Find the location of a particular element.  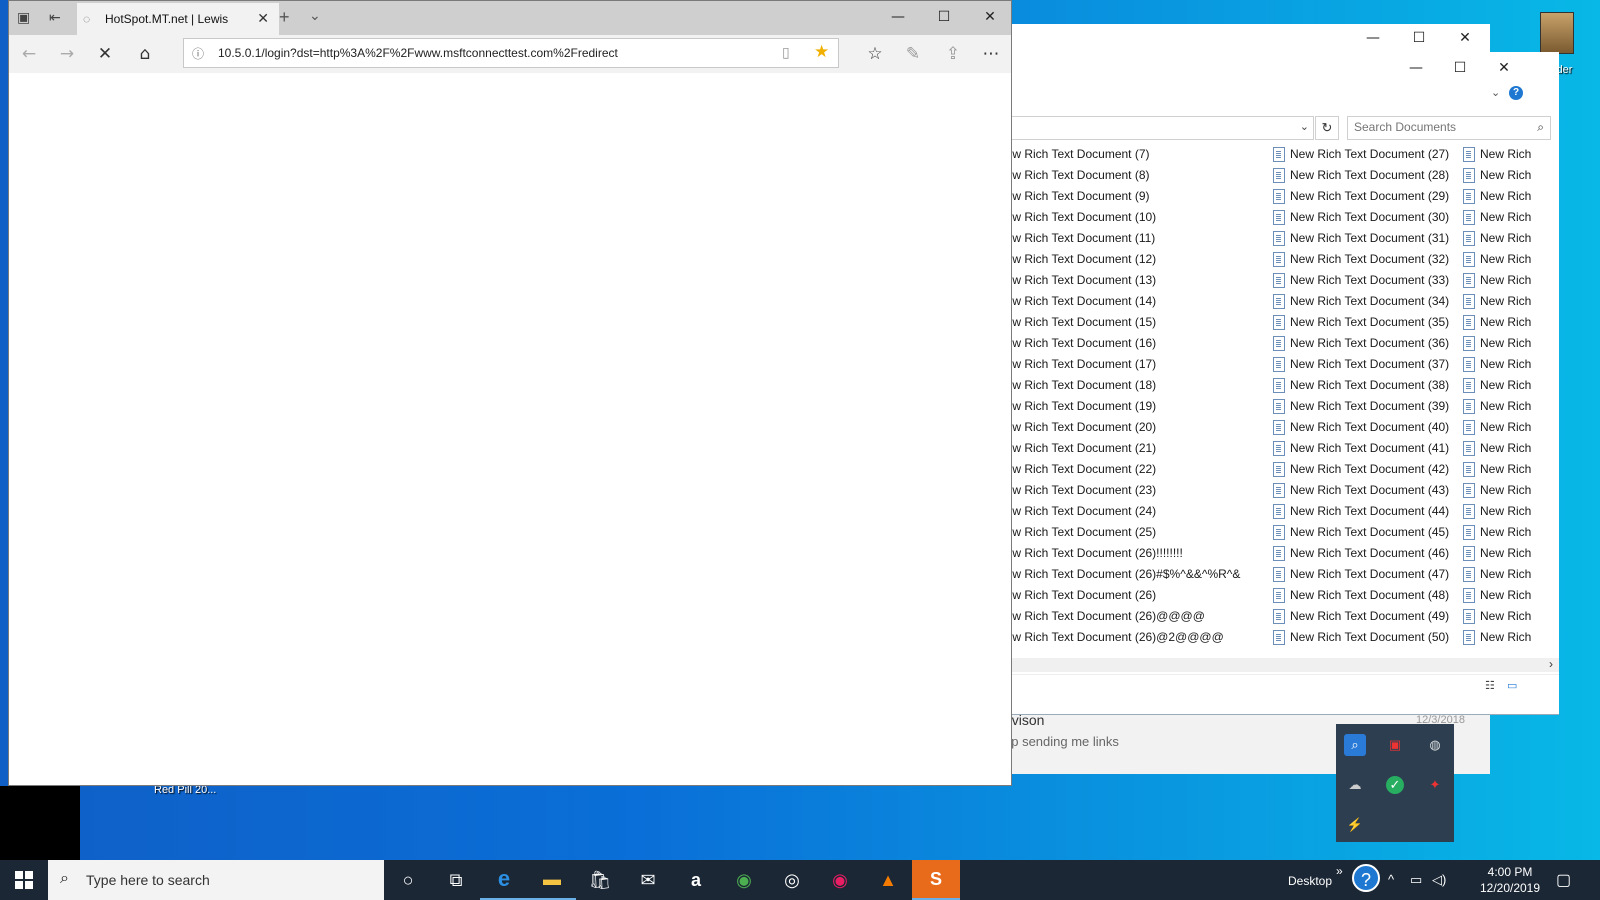

action-center-icon: ▢ is located at coordinates (1563, 880).